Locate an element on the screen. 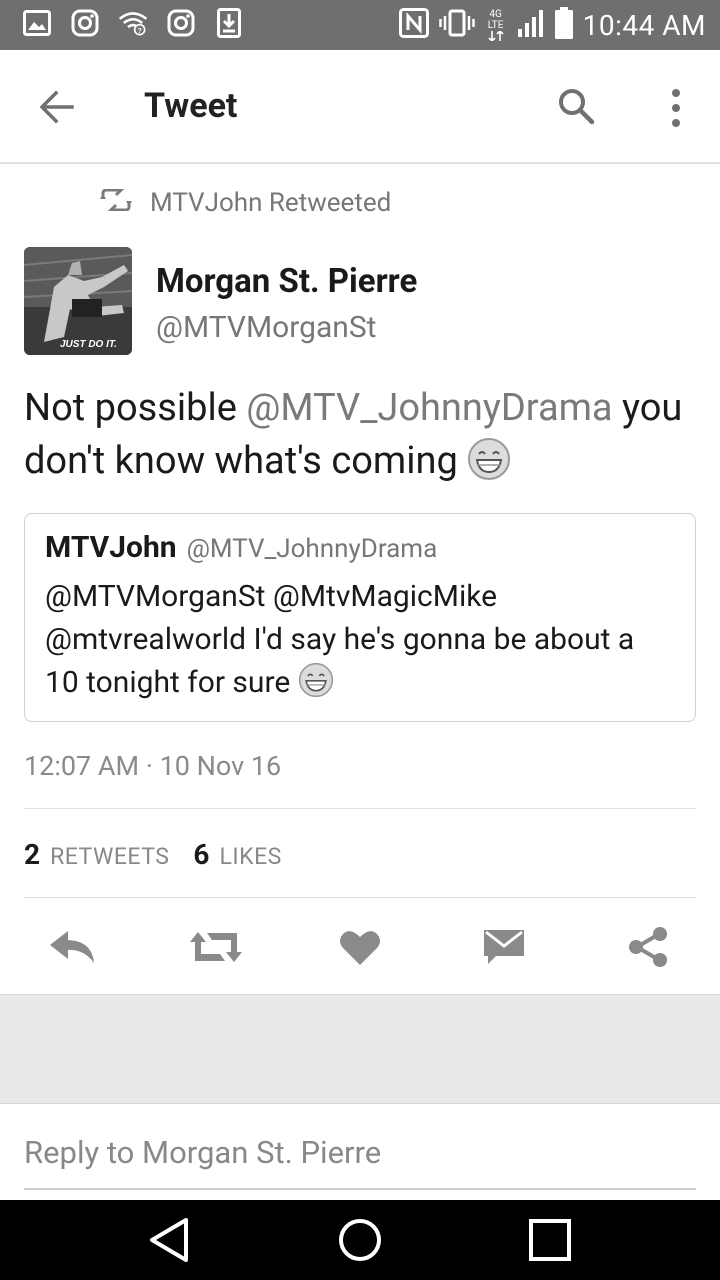 The width and height of the screenshot is (720, 1280). wifi-icon: ? is located at coordinates (133, 23).